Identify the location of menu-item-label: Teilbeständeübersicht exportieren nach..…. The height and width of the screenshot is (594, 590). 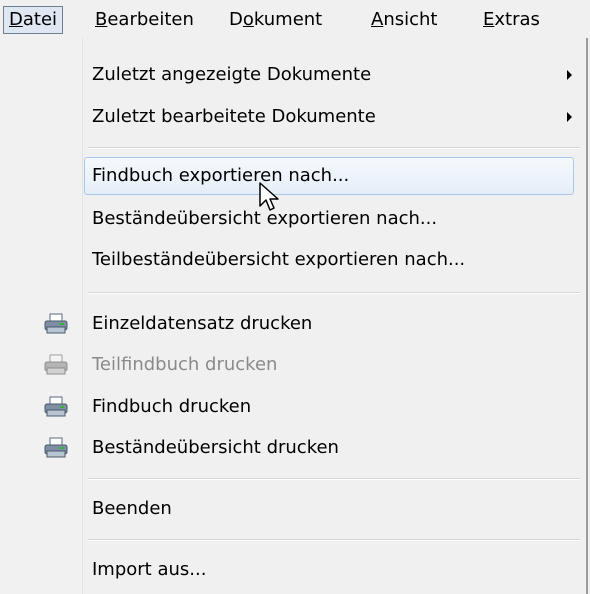
(279, 259).